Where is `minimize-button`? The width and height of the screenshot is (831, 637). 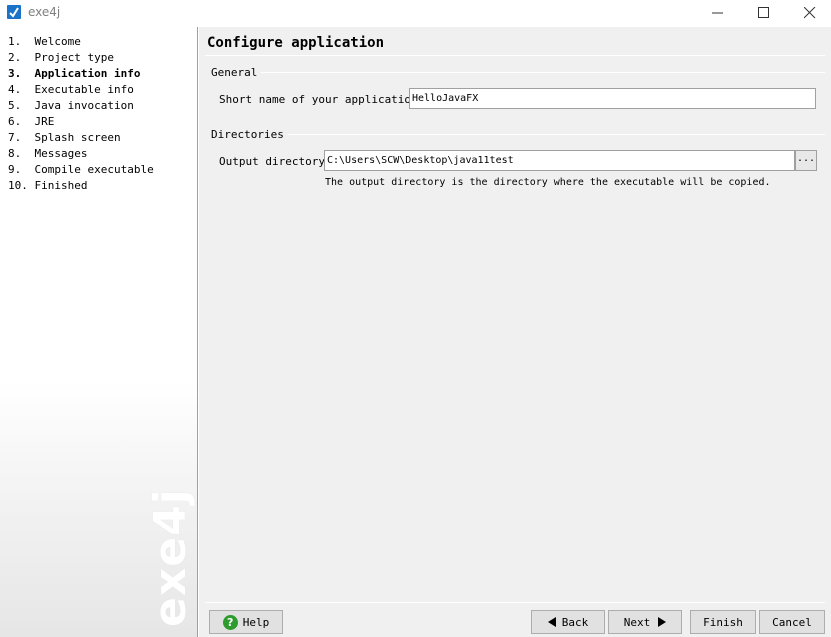 minimize-button is located at coordinates (718, 13).